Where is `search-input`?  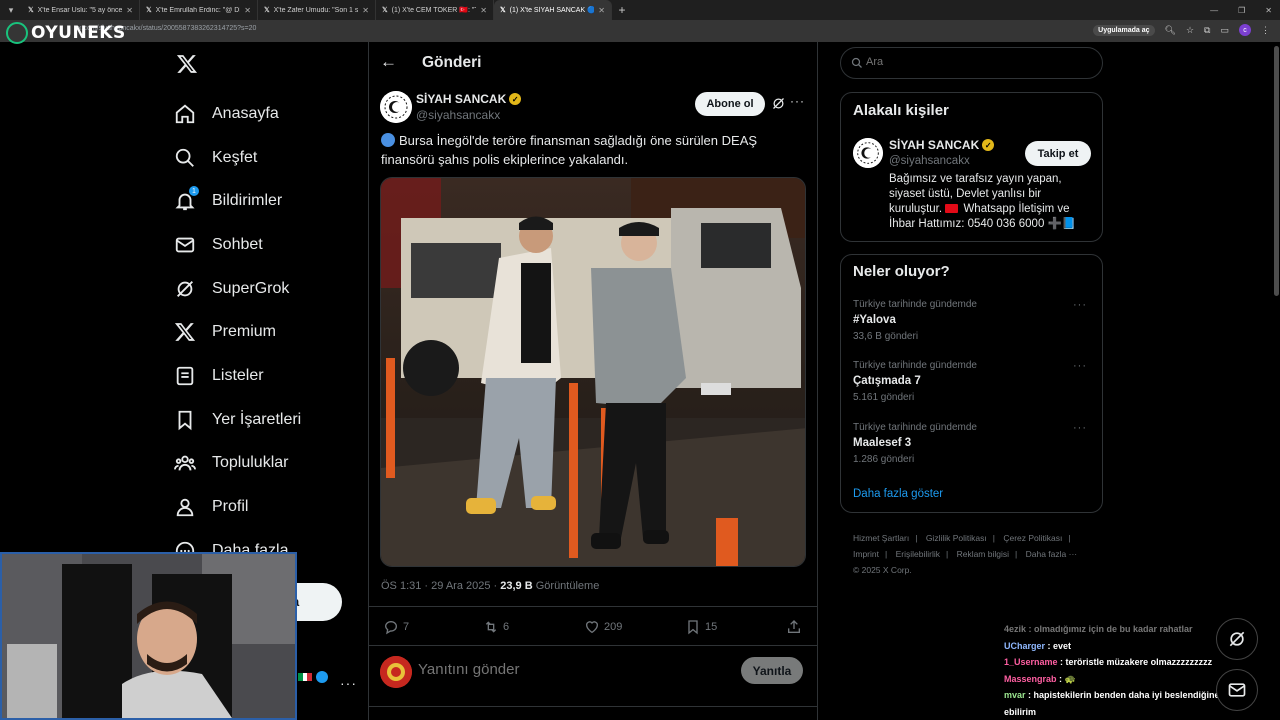 search-input is located at coordinates (966, 62).